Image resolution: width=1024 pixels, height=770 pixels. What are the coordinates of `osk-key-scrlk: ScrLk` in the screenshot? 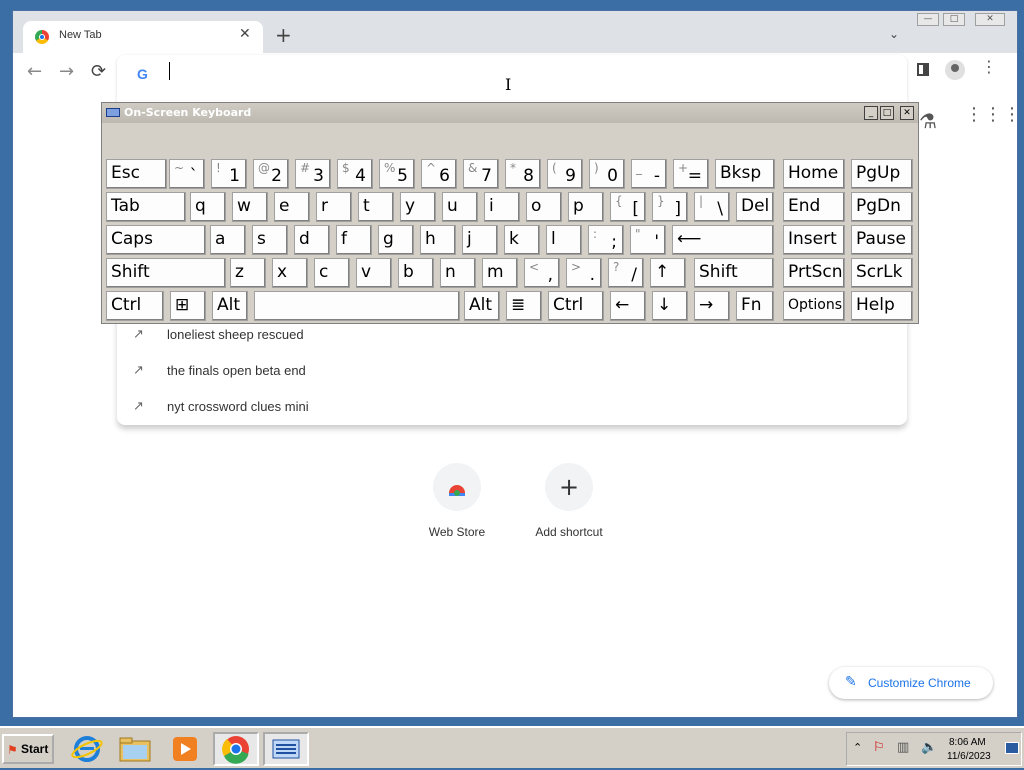 It's located at (882, 273).